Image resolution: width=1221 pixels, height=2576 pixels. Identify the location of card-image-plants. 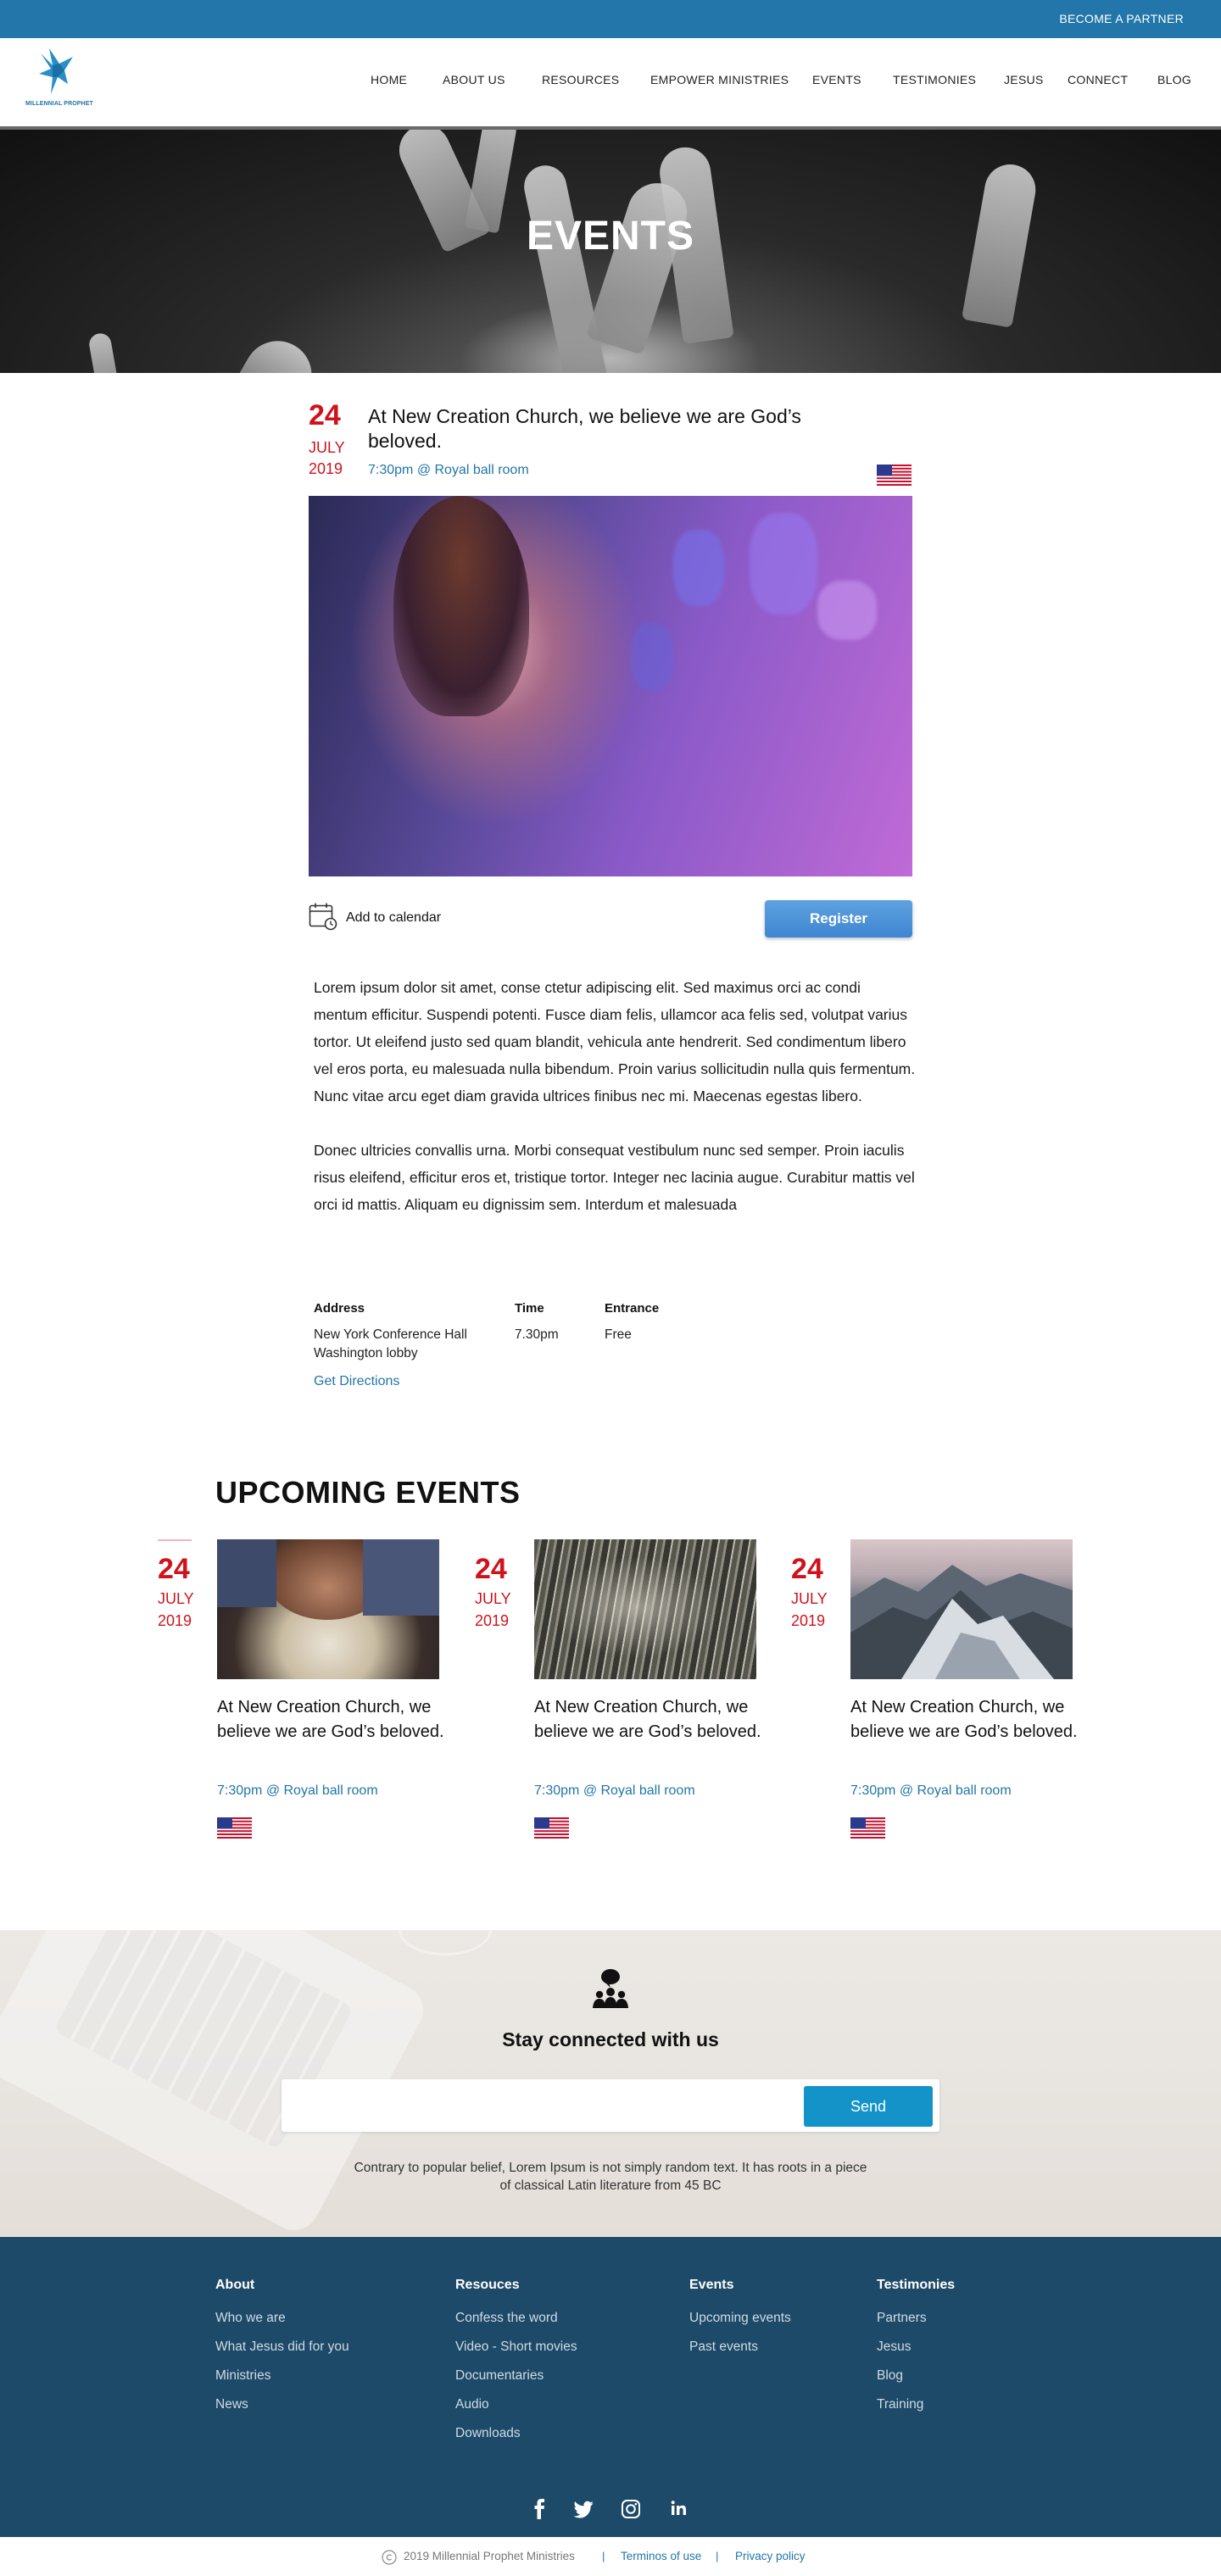
(645, 1609).